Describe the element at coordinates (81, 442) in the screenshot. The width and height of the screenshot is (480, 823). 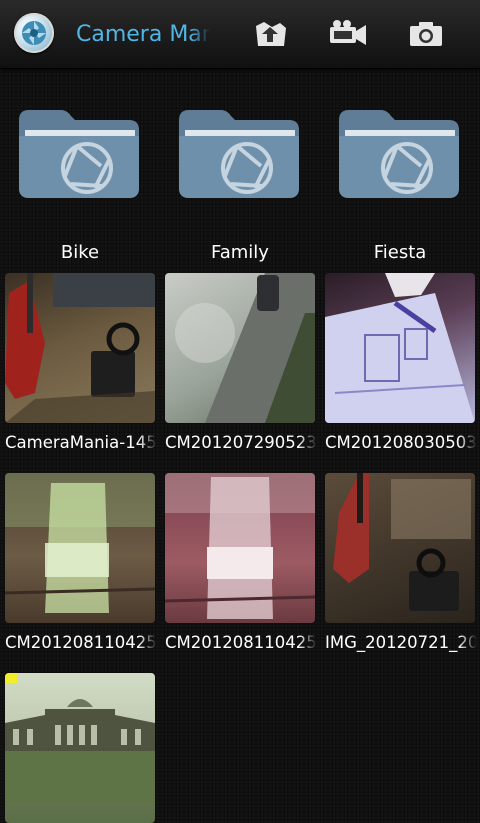
I see `photo-caption: CameraMania-145` at that location.